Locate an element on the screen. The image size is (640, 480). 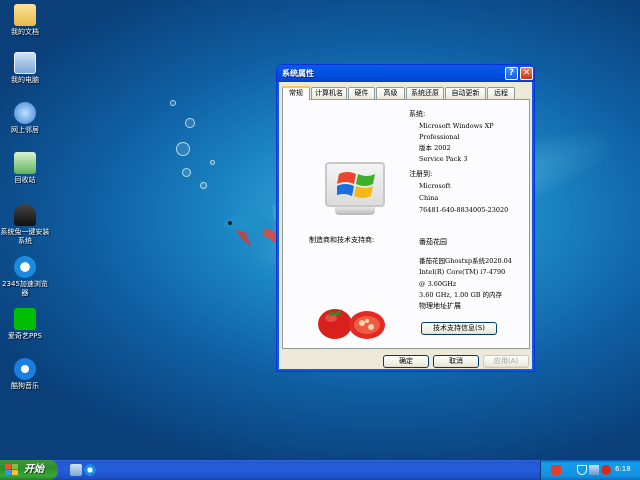
tray-app-icon is located at coordinates (556, 470).